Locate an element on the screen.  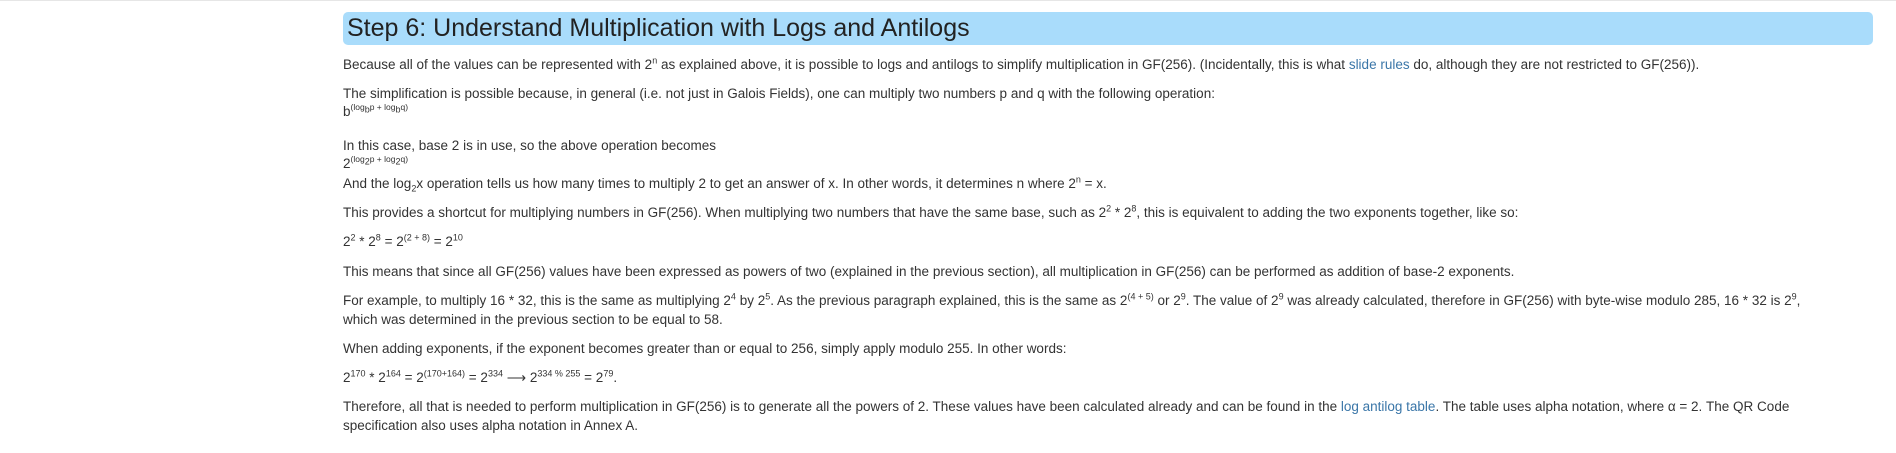
formula-exponent: (logbp + logbq) is located at coordinates (379, 108).